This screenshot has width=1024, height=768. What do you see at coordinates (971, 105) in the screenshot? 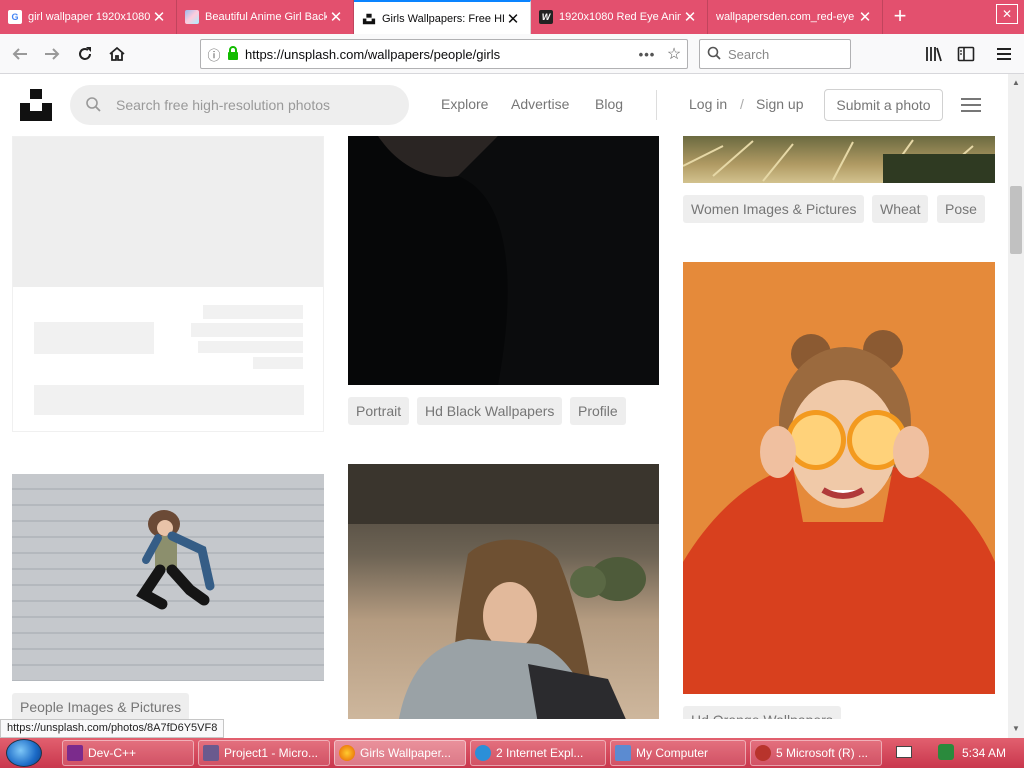
I see `site-menu-icon` at bounding box center [971, 105].